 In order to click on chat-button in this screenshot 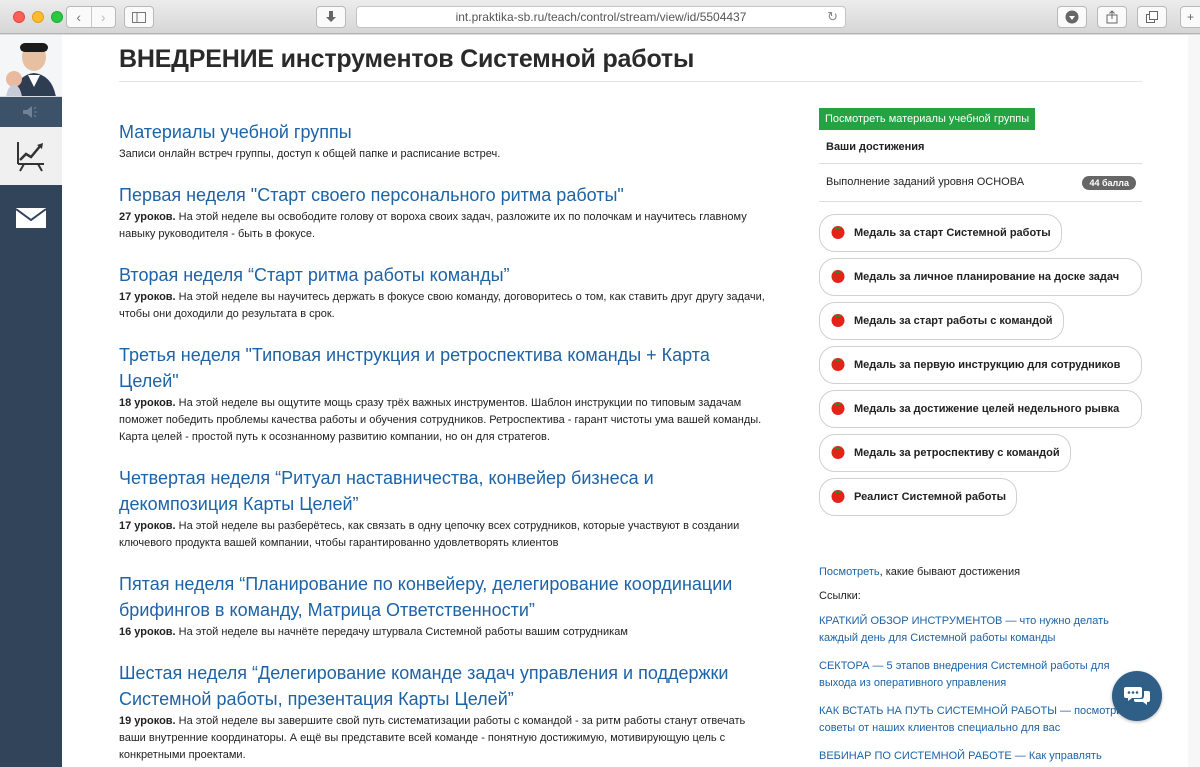, I will do `click(1137, 696)`.